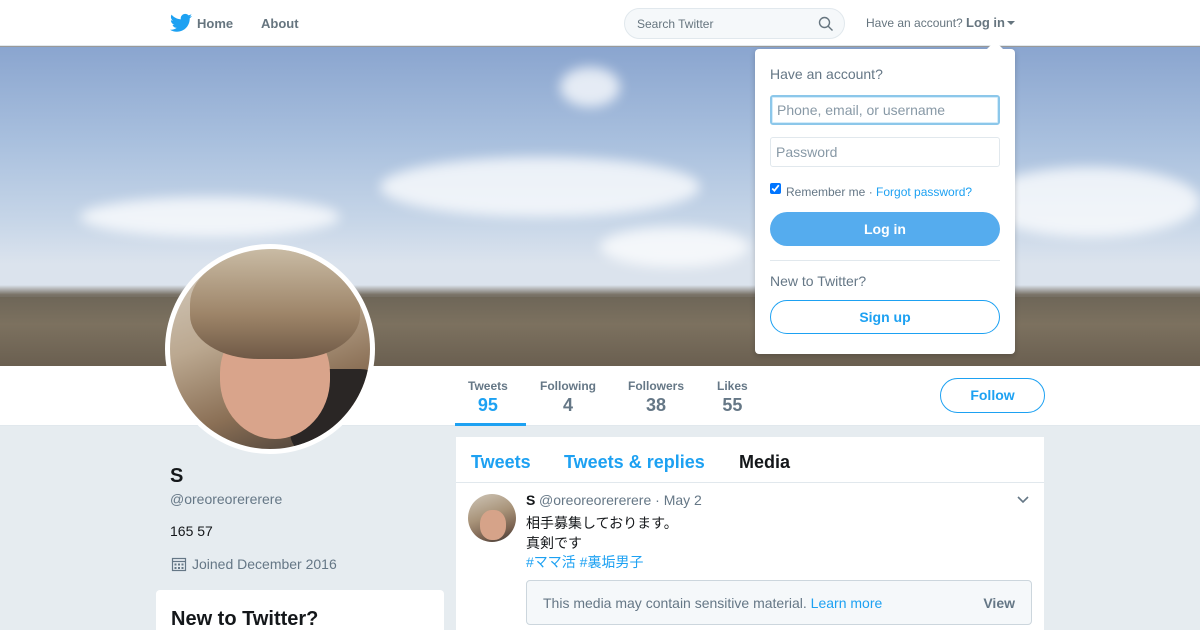 This screenshot has width=1200, height=630. Describe the element at coordinates (191, 531) in the screenshot. I see `profile-bio: 165 57` at that location.